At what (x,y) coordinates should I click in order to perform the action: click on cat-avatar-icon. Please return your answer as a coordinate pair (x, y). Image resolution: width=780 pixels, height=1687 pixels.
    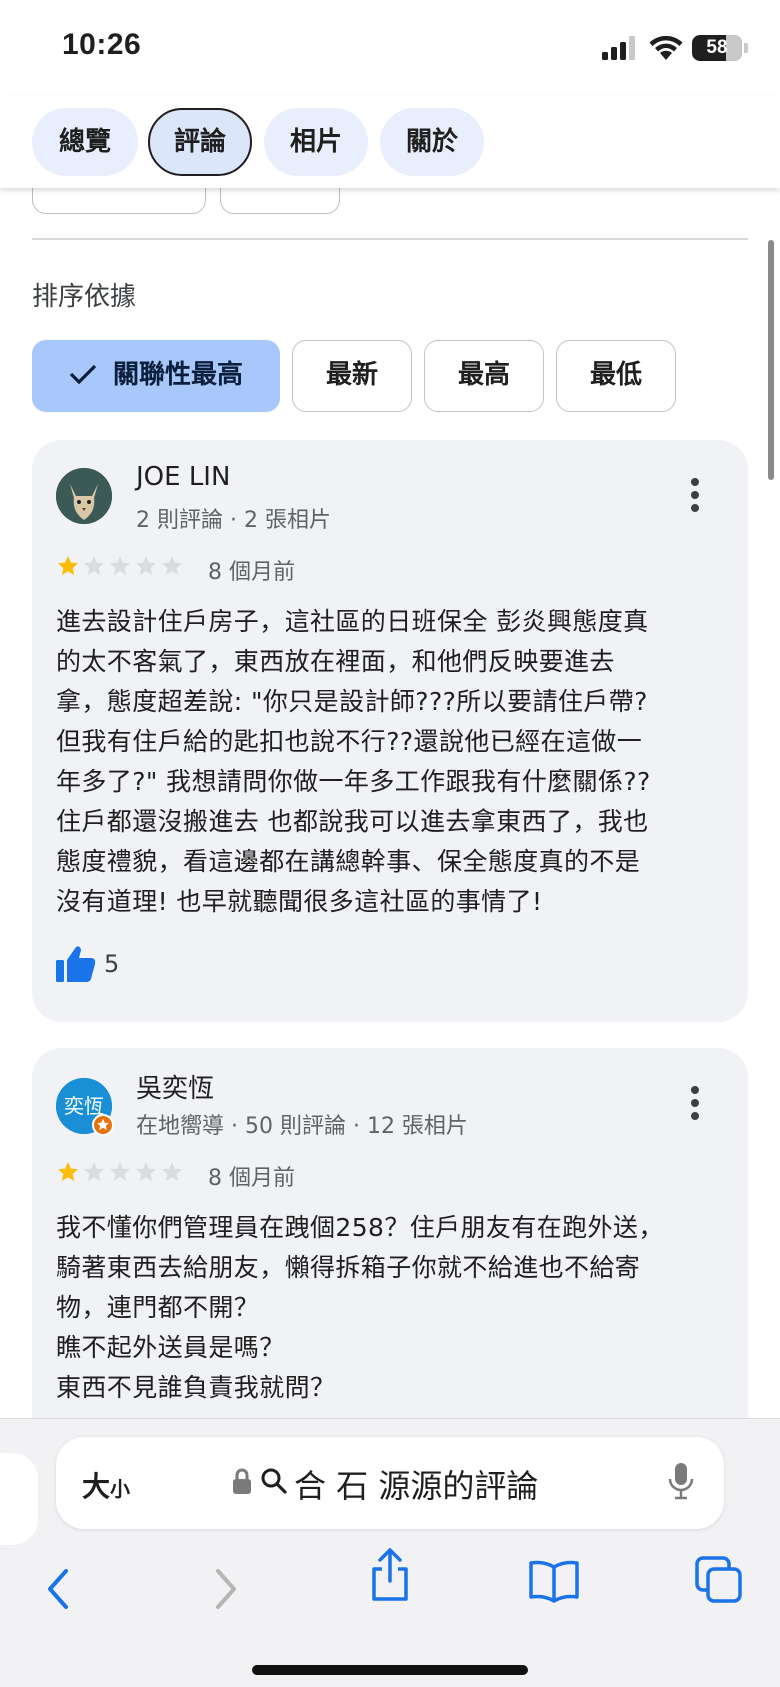
    Looking at the image, I should click on (84, 496).